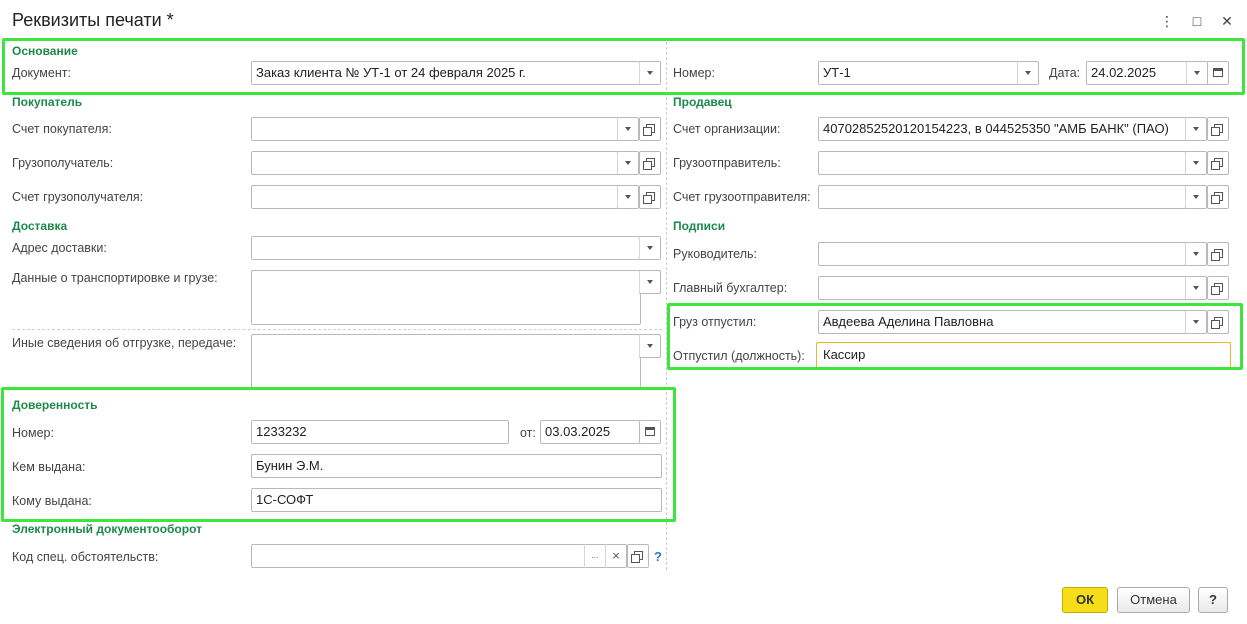  What do you see at coordinates (1065, 73) in the screenshot?
I see `date-label: Дата:` at bounding box center [1065, 73].